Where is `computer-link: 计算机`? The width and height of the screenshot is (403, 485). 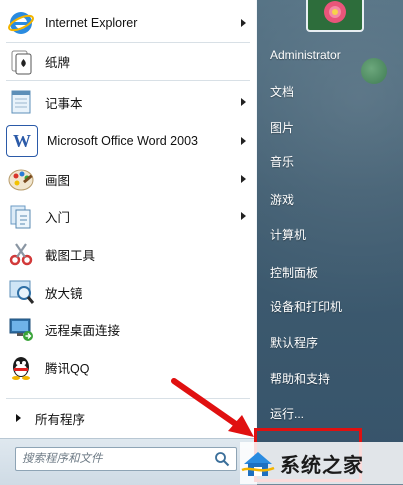
computer-link: 计算机 is located at coordinates (288, 234).